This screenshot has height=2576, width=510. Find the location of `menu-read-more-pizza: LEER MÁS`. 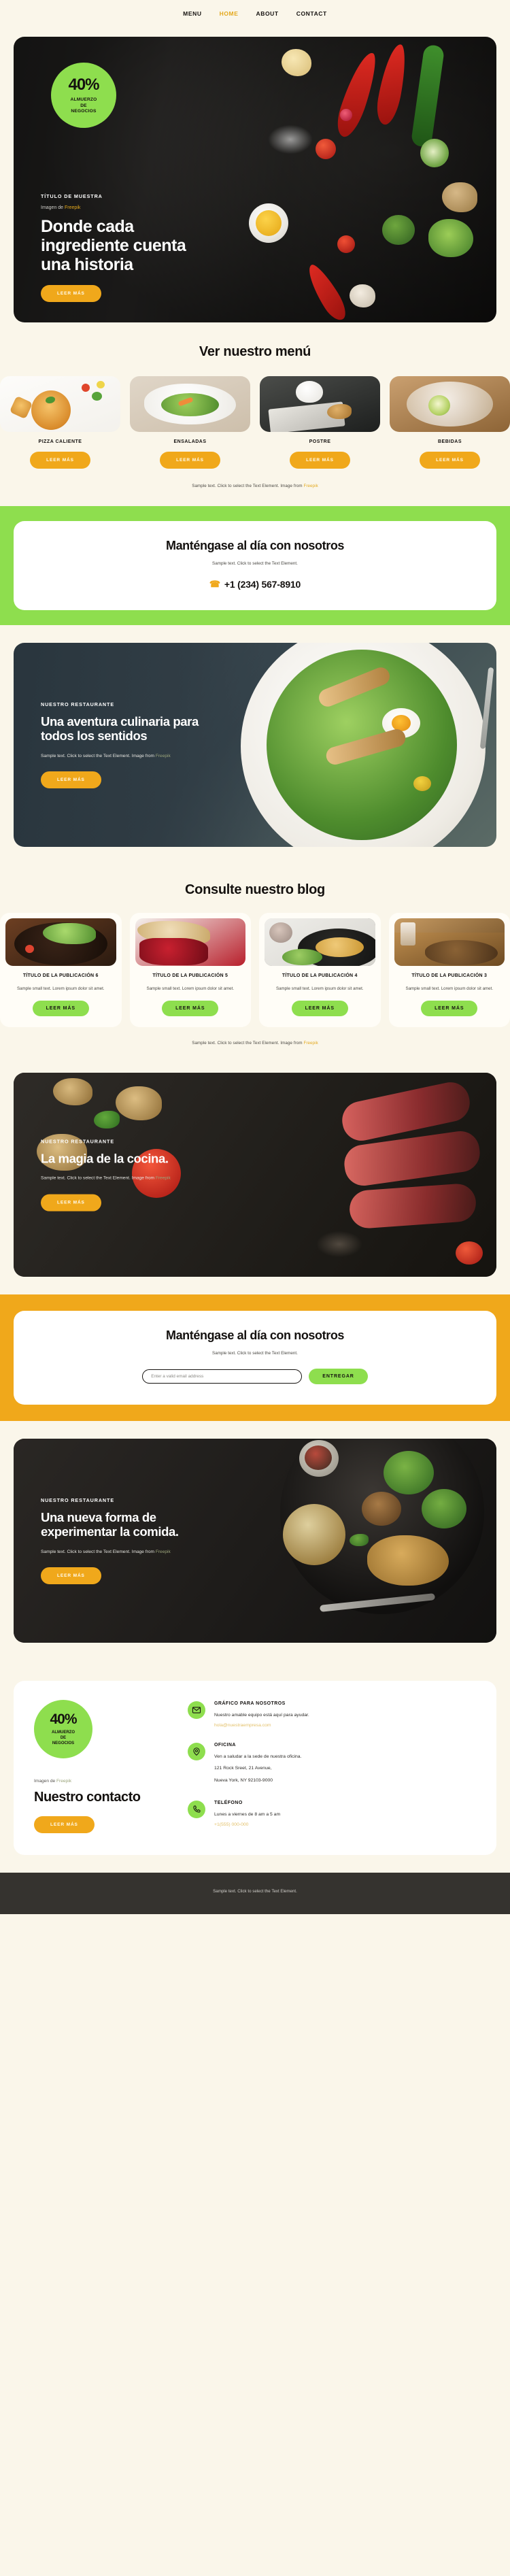

menu-read-more-pizza: LEER MÁS is located at coordinates (60, 460).